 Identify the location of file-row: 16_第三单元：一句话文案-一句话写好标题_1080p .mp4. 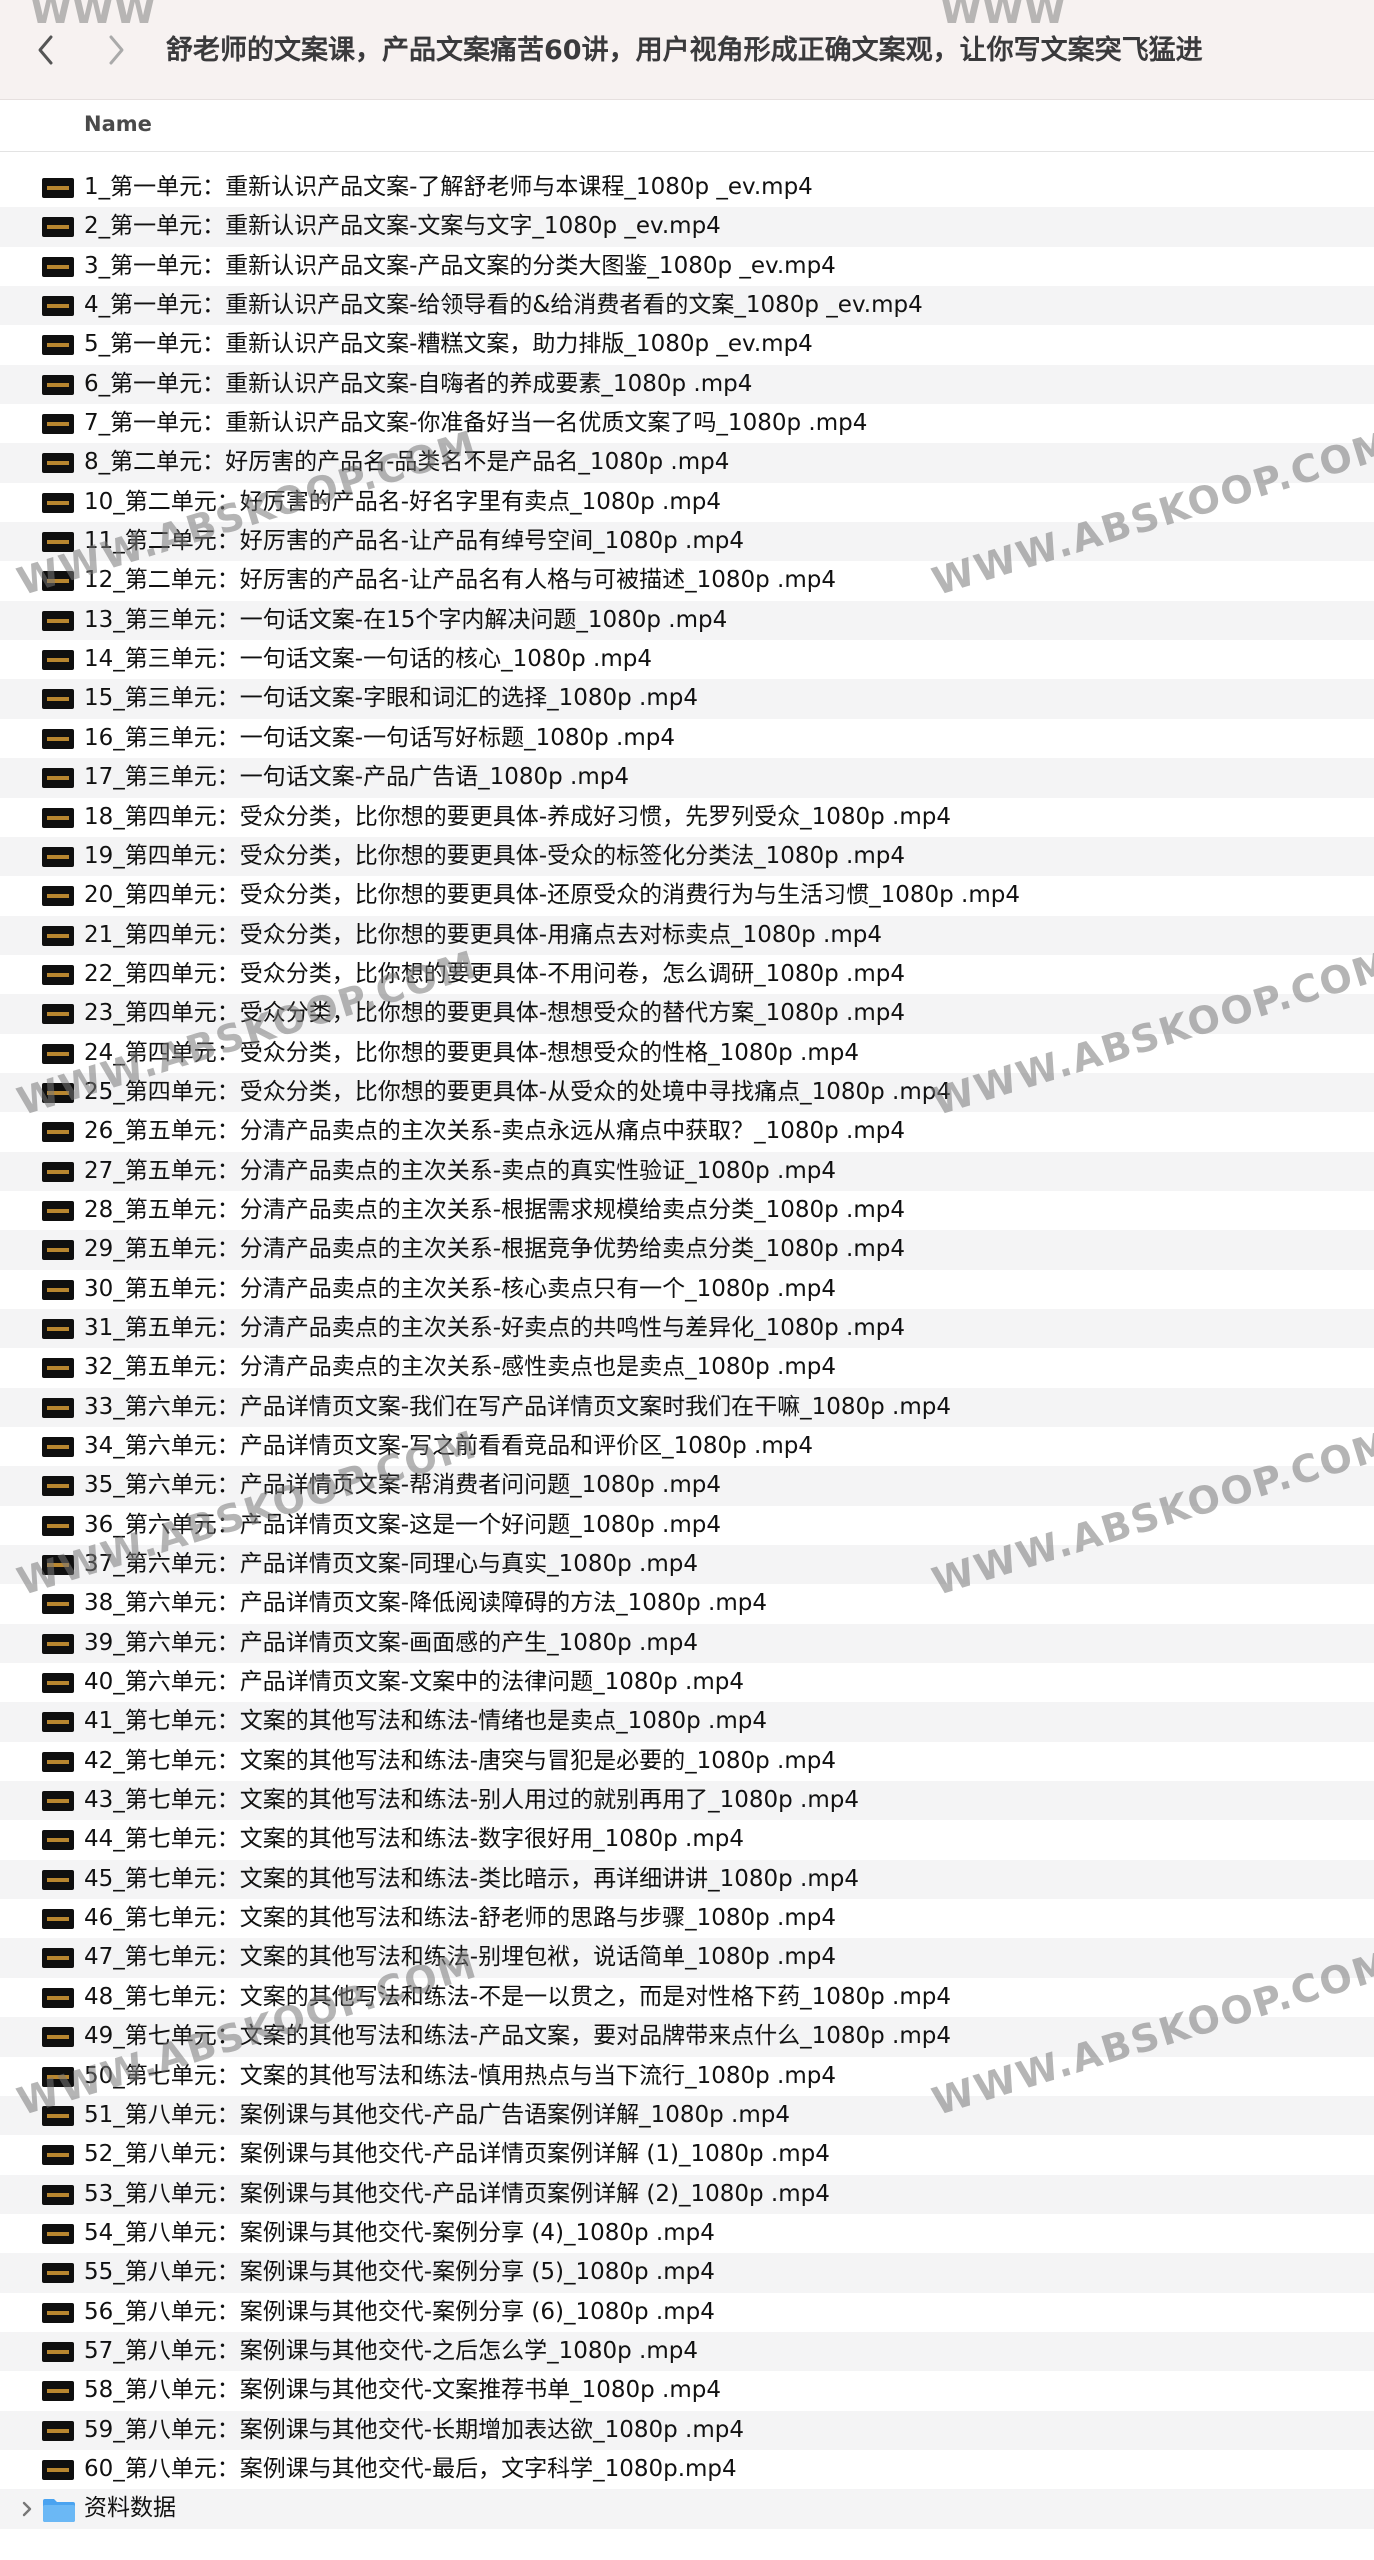
(687, 738).